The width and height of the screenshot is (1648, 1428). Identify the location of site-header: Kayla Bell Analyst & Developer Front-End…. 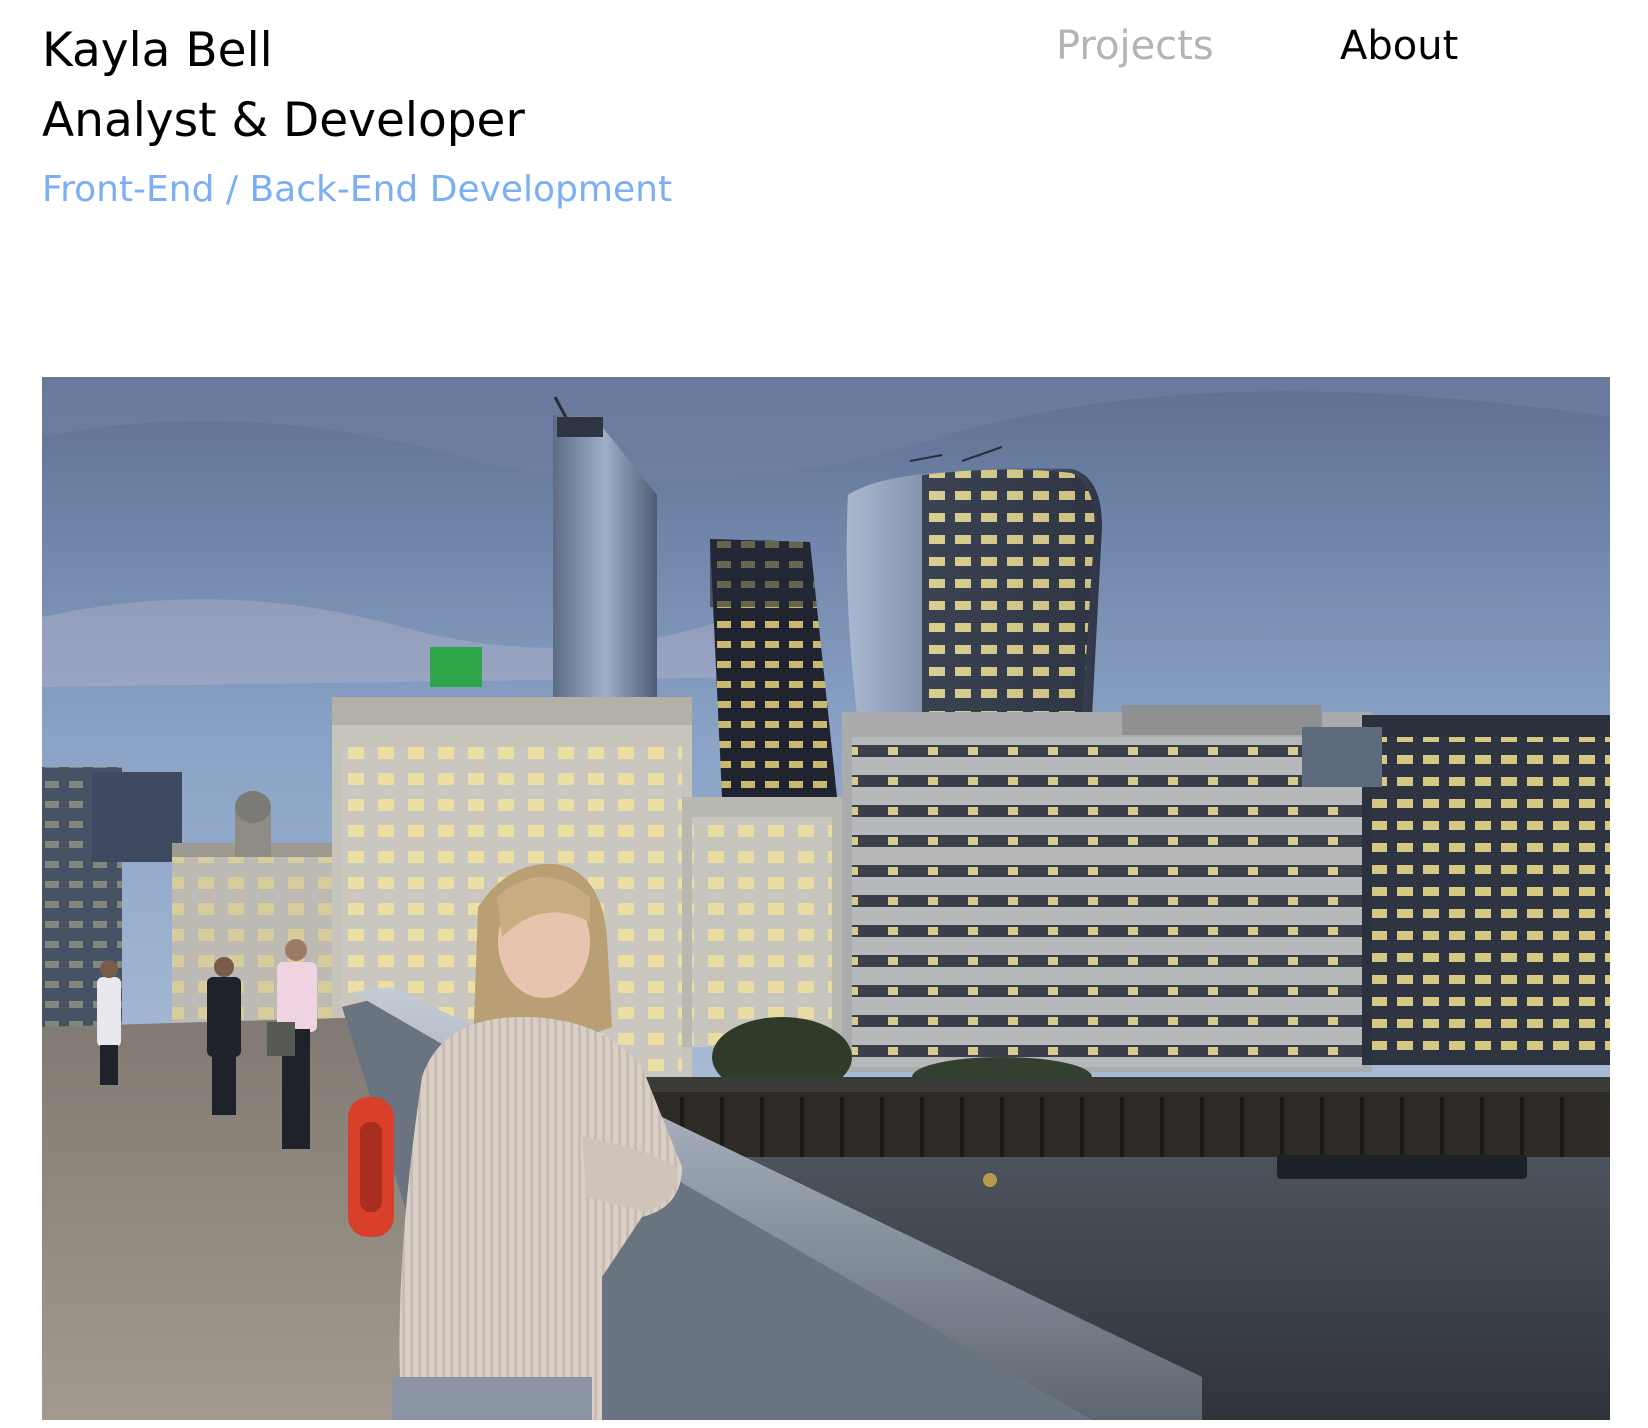
(822, 120).